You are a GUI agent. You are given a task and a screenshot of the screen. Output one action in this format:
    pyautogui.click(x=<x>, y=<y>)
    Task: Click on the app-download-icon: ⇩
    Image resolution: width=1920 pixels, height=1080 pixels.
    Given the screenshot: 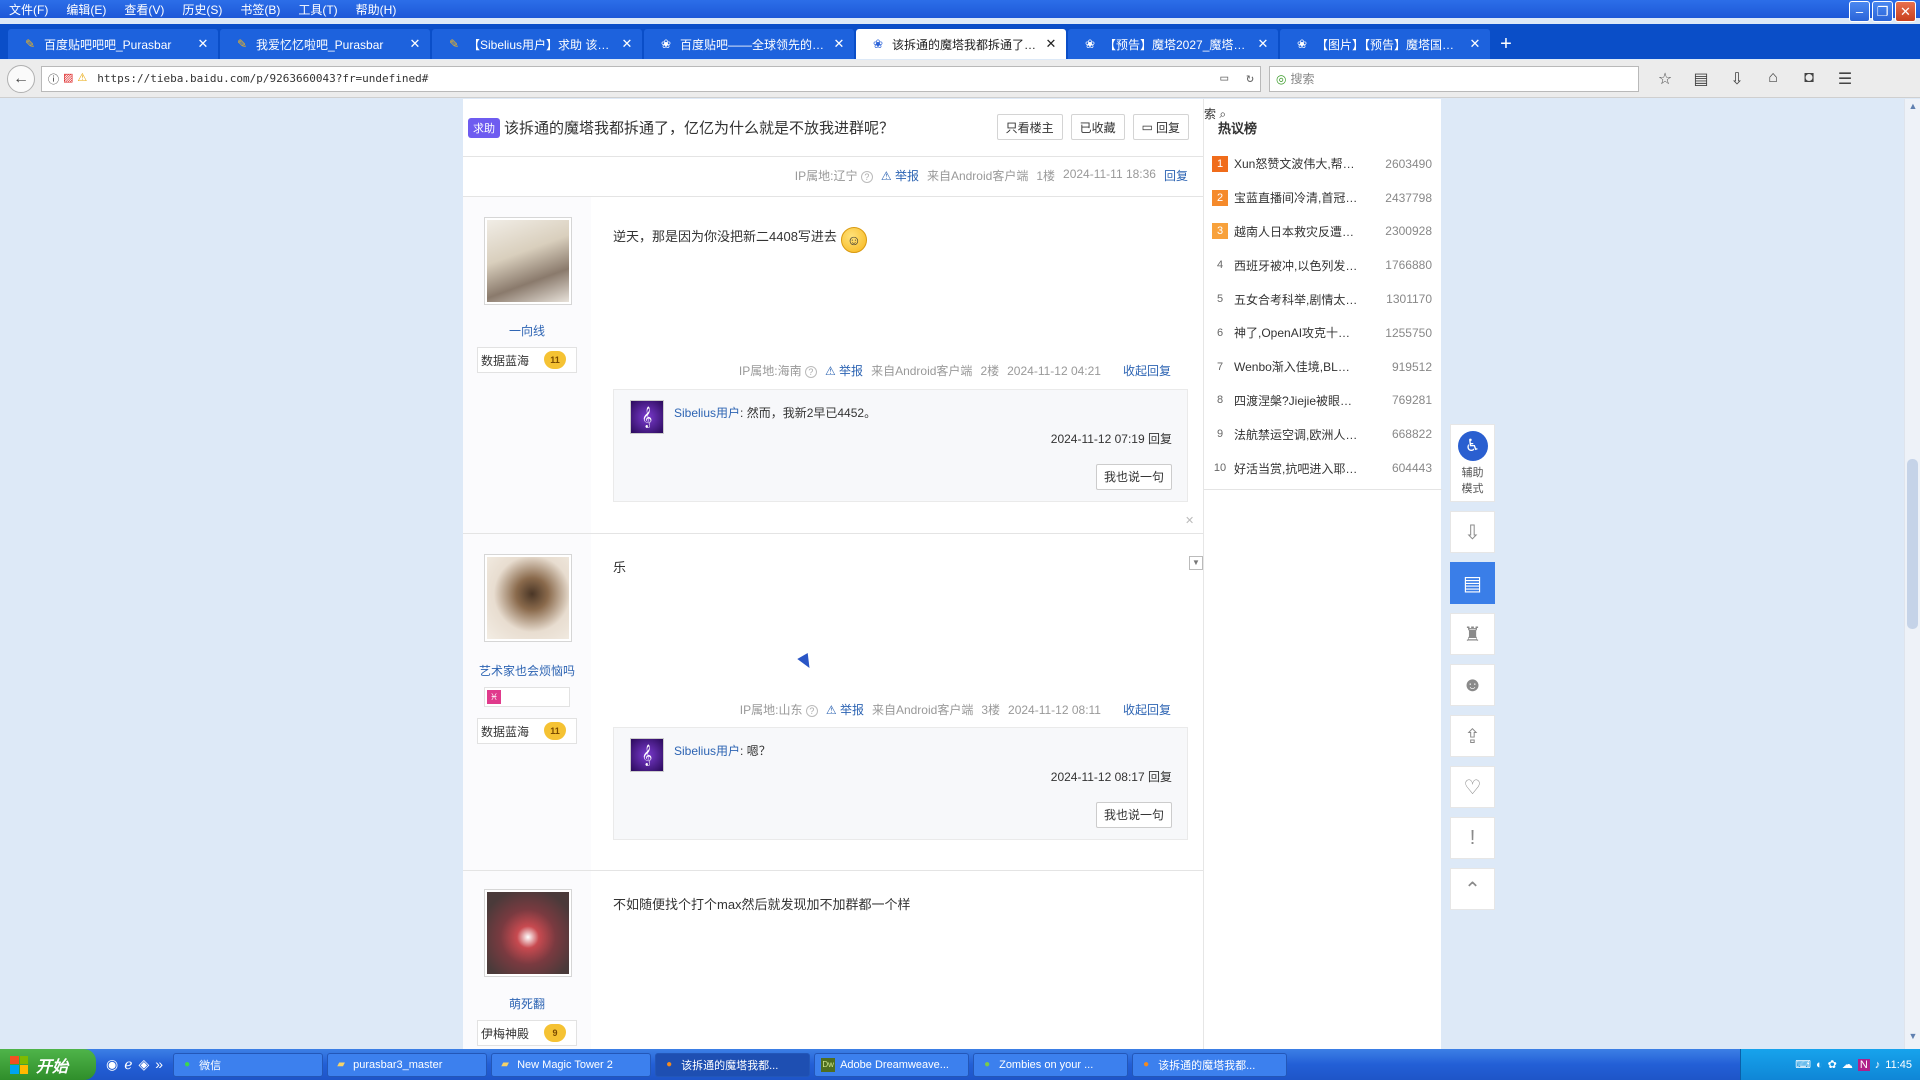 What is the action you would take?
    pyautogui.click(x=1472, y=532)
    